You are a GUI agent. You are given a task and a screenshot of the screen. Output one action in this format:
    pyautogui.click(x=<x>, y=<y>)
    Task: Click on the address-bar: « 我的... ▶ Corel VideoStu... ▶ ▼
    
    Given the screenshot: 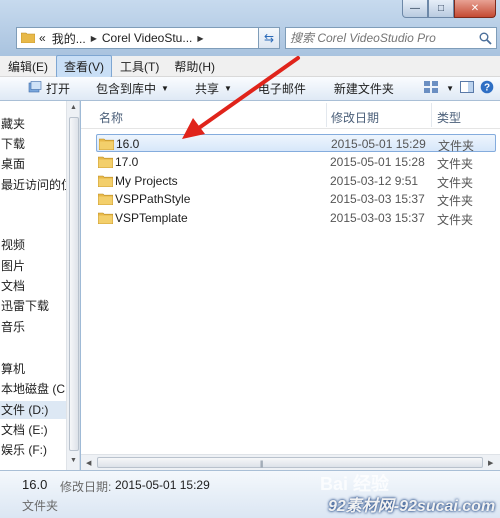 What is the action you would take?
    pyautogui.click(x=147, y=38)
    